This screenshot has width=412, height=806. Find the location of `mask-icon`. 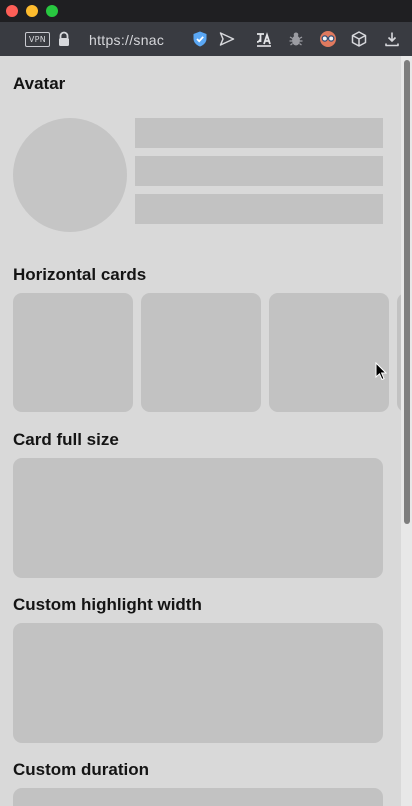

mask-icon is located at coordinates (328, 39).